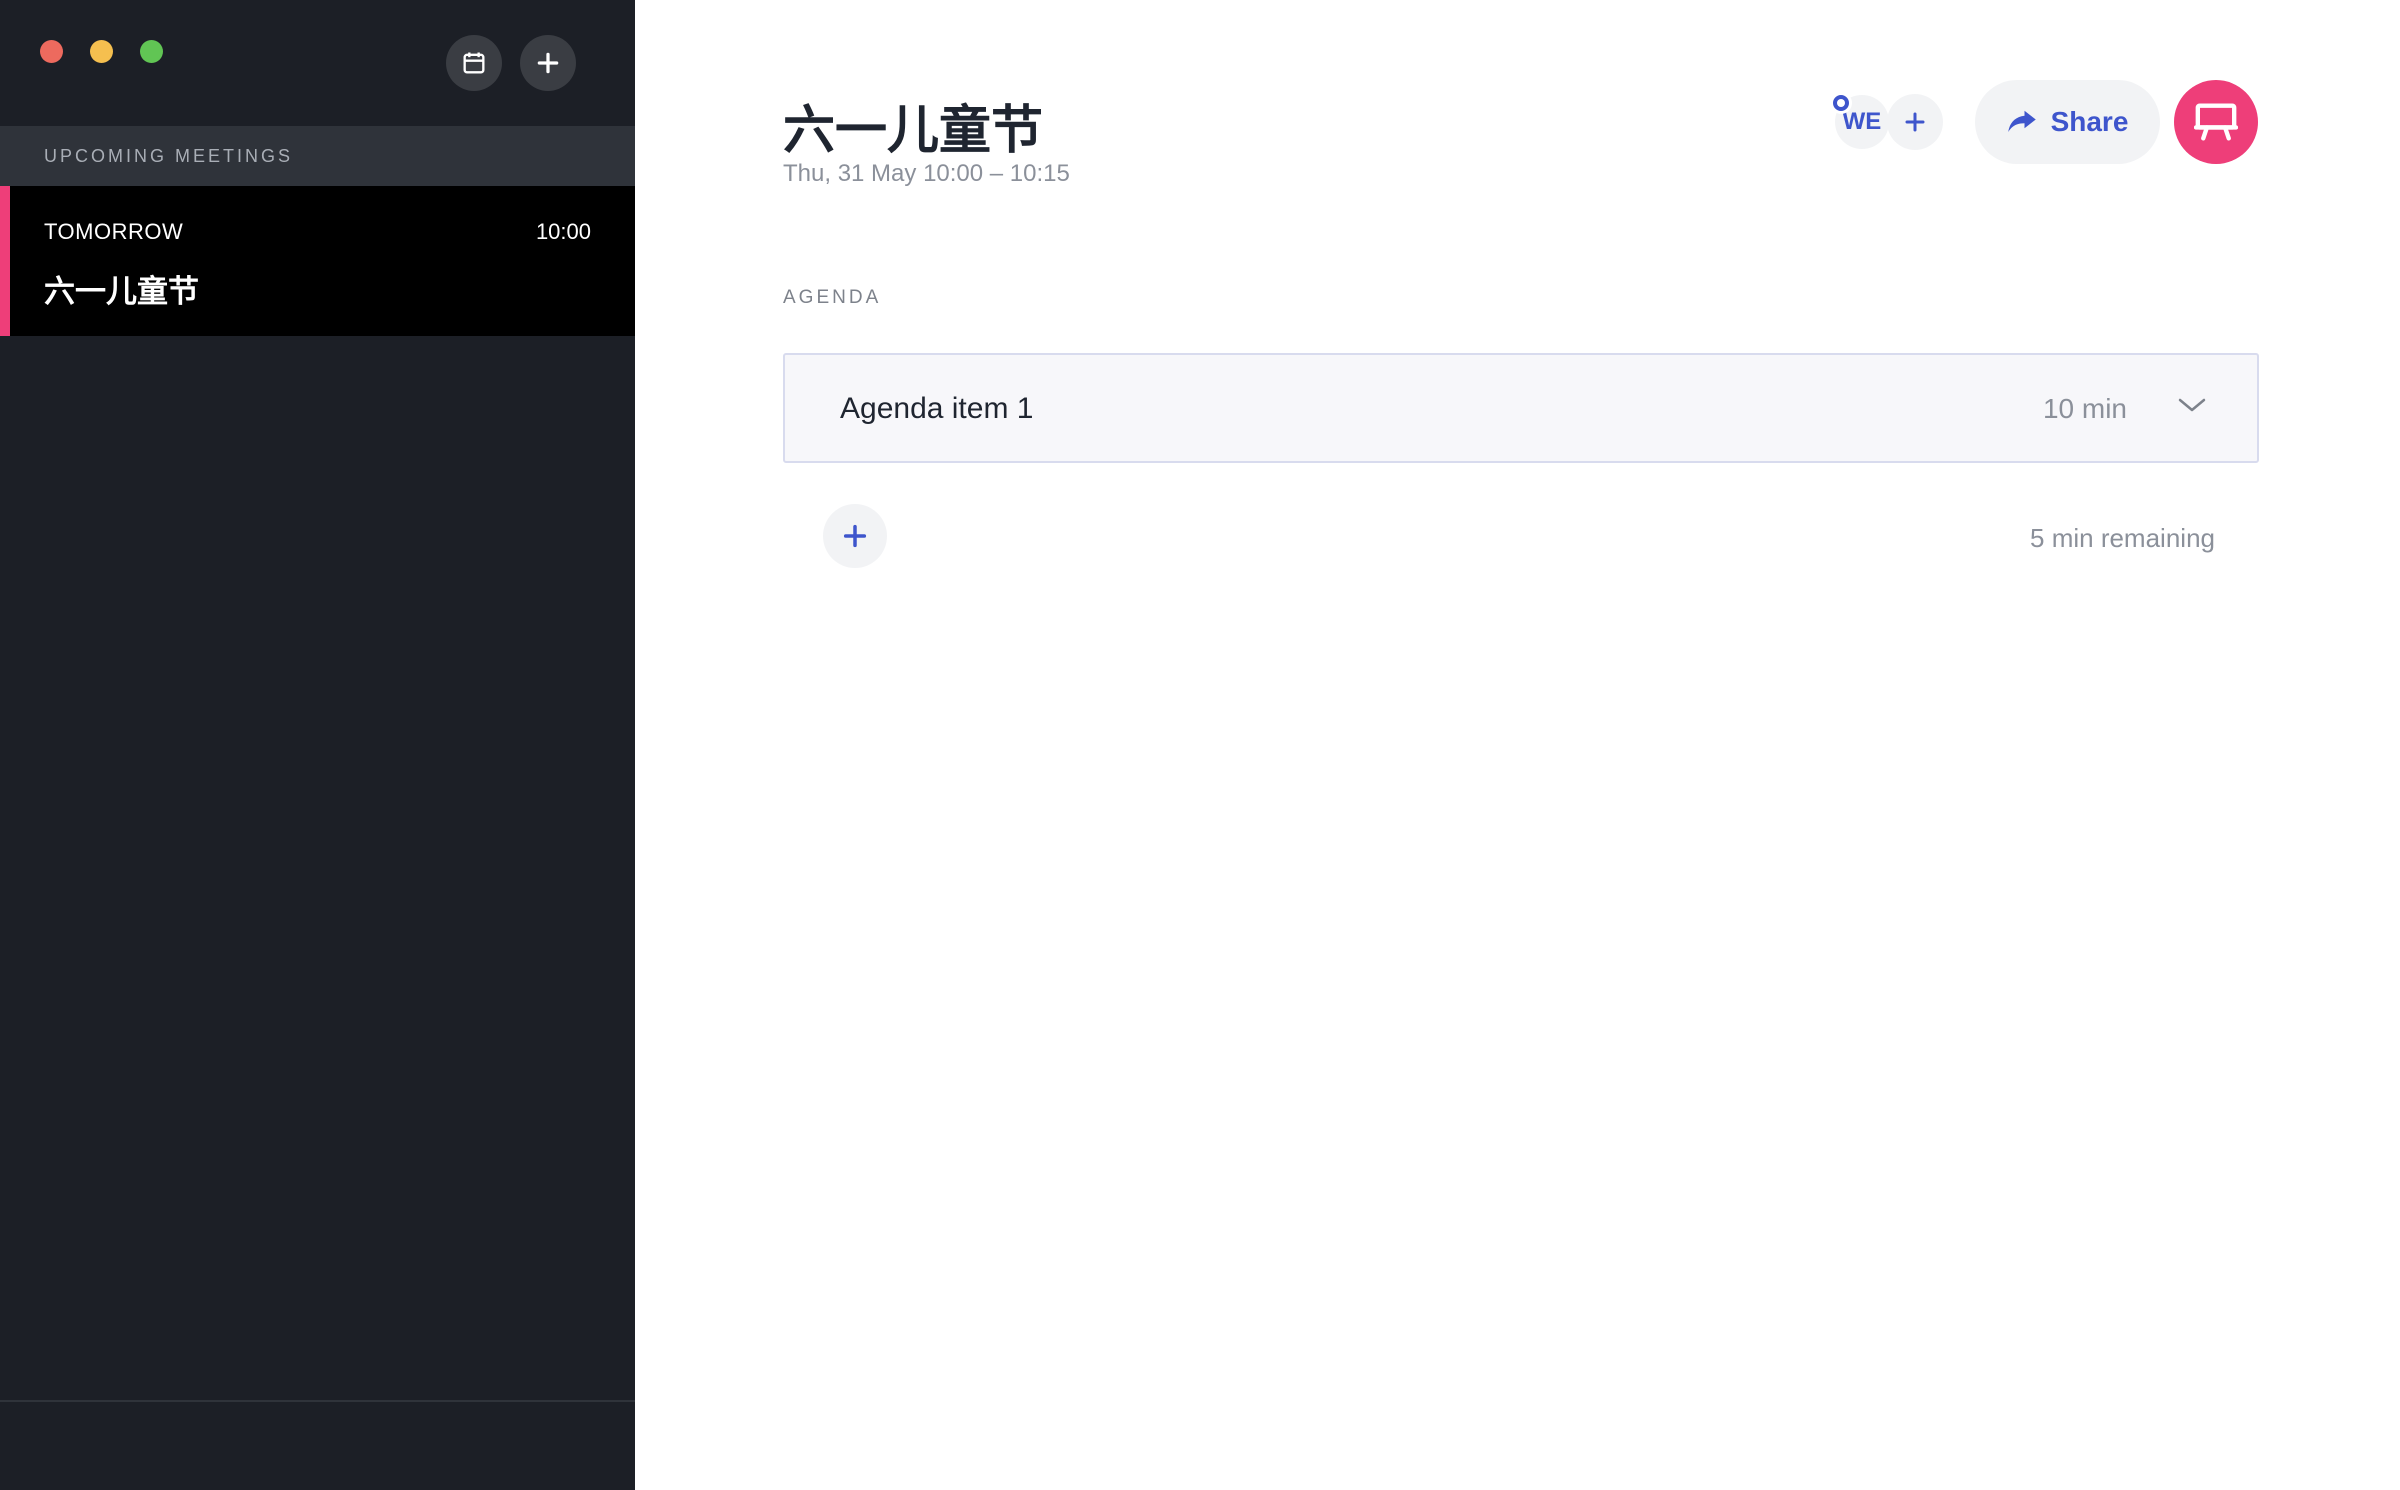  I want to click on organizer-badge-icon, so click(1841, 103).